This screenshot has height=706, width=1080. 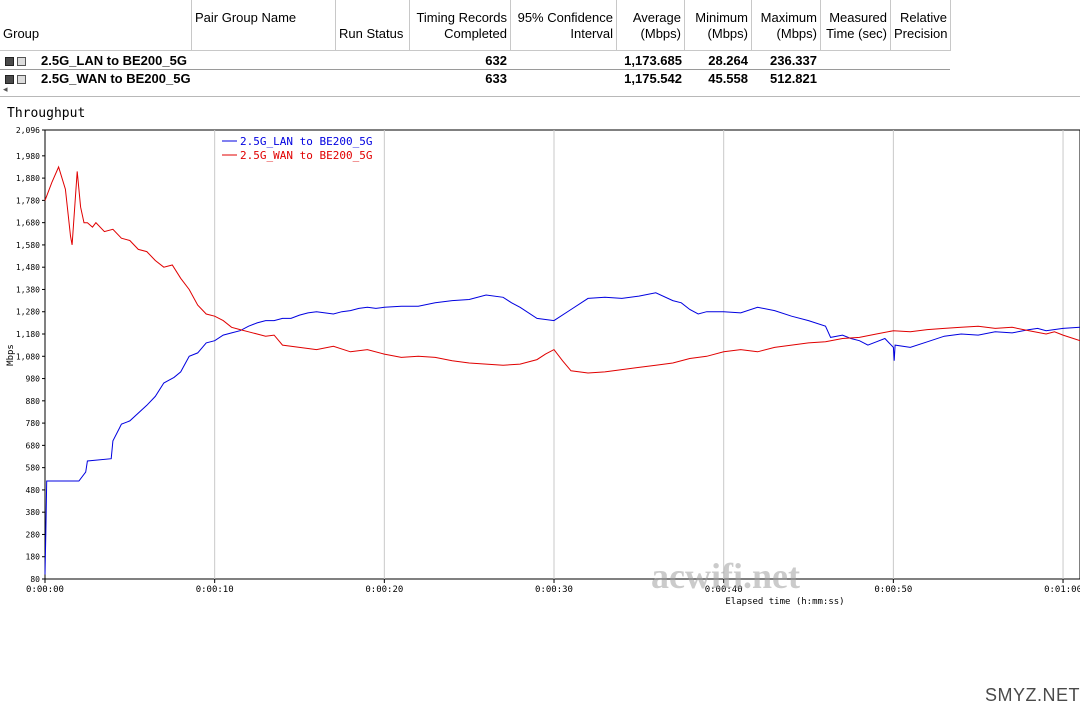 I want to click on y-tick-label: 1,380, so click(x=28, y=289).